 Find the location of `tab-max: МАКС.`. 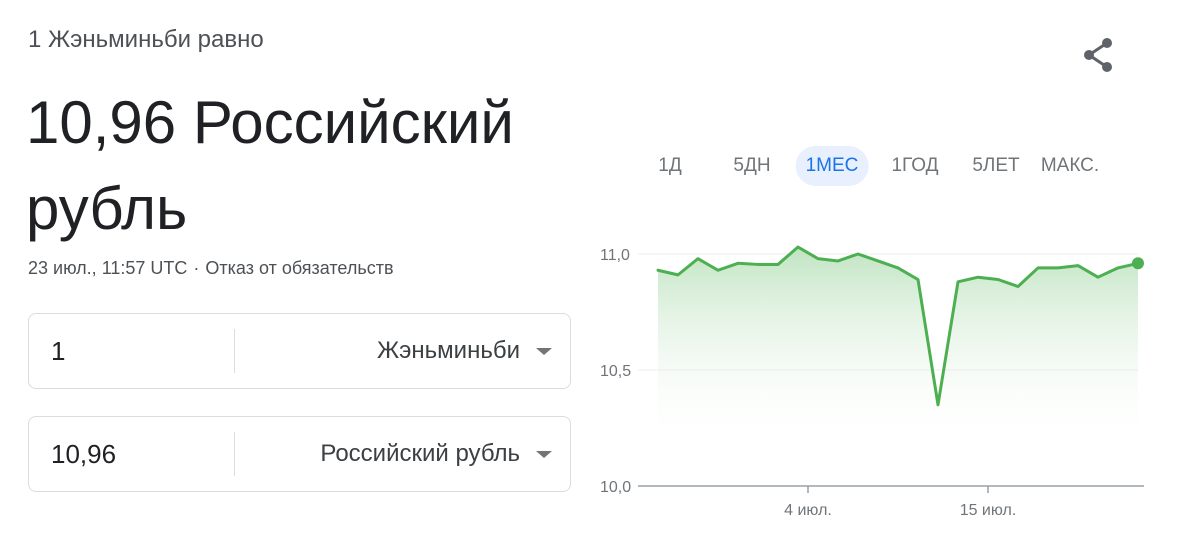

tab-max: МАКС. is located at coordinates (1070, 166).